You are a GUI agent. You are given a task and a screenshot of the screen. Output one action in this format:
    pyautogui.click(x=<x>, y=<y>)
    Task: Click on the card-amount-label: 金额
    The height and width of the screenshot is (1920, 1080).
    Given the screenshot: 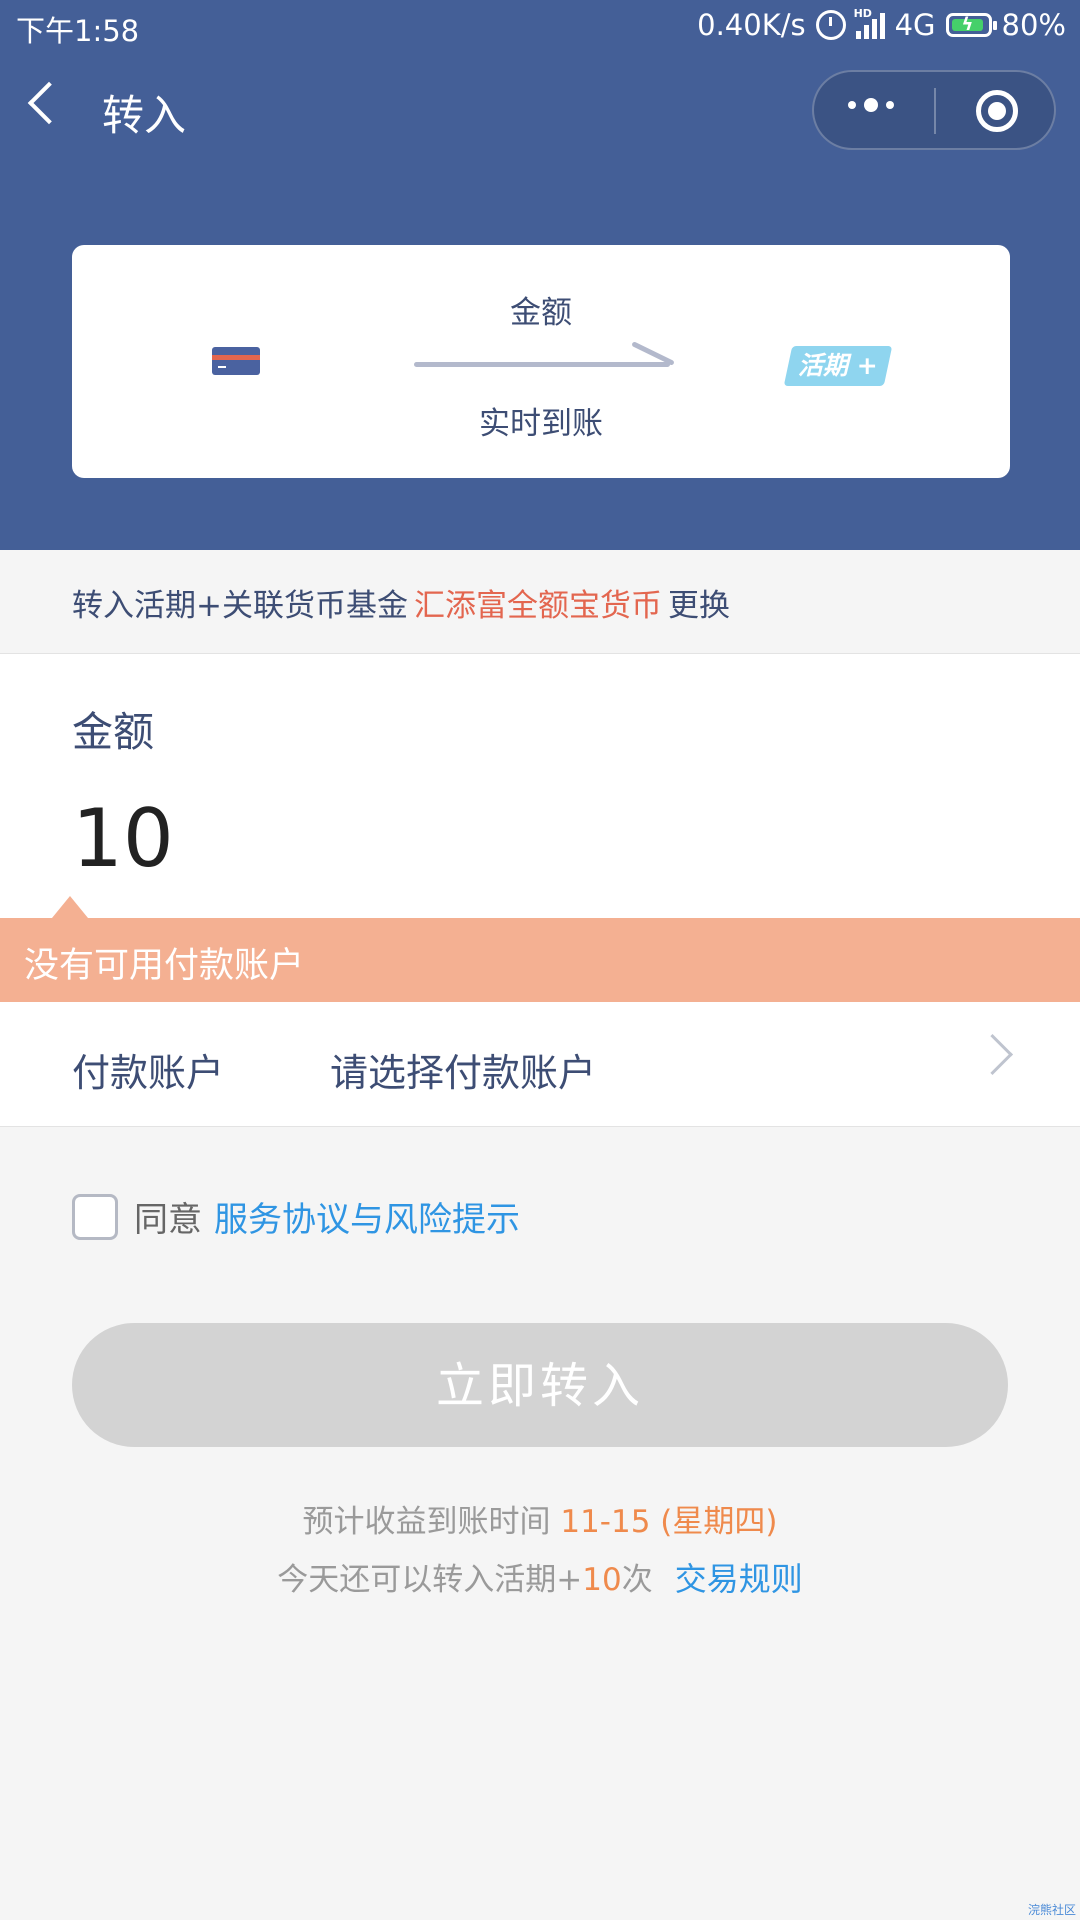 What is the action you would take?
    pyautogui.click(x=541, y=313)
    